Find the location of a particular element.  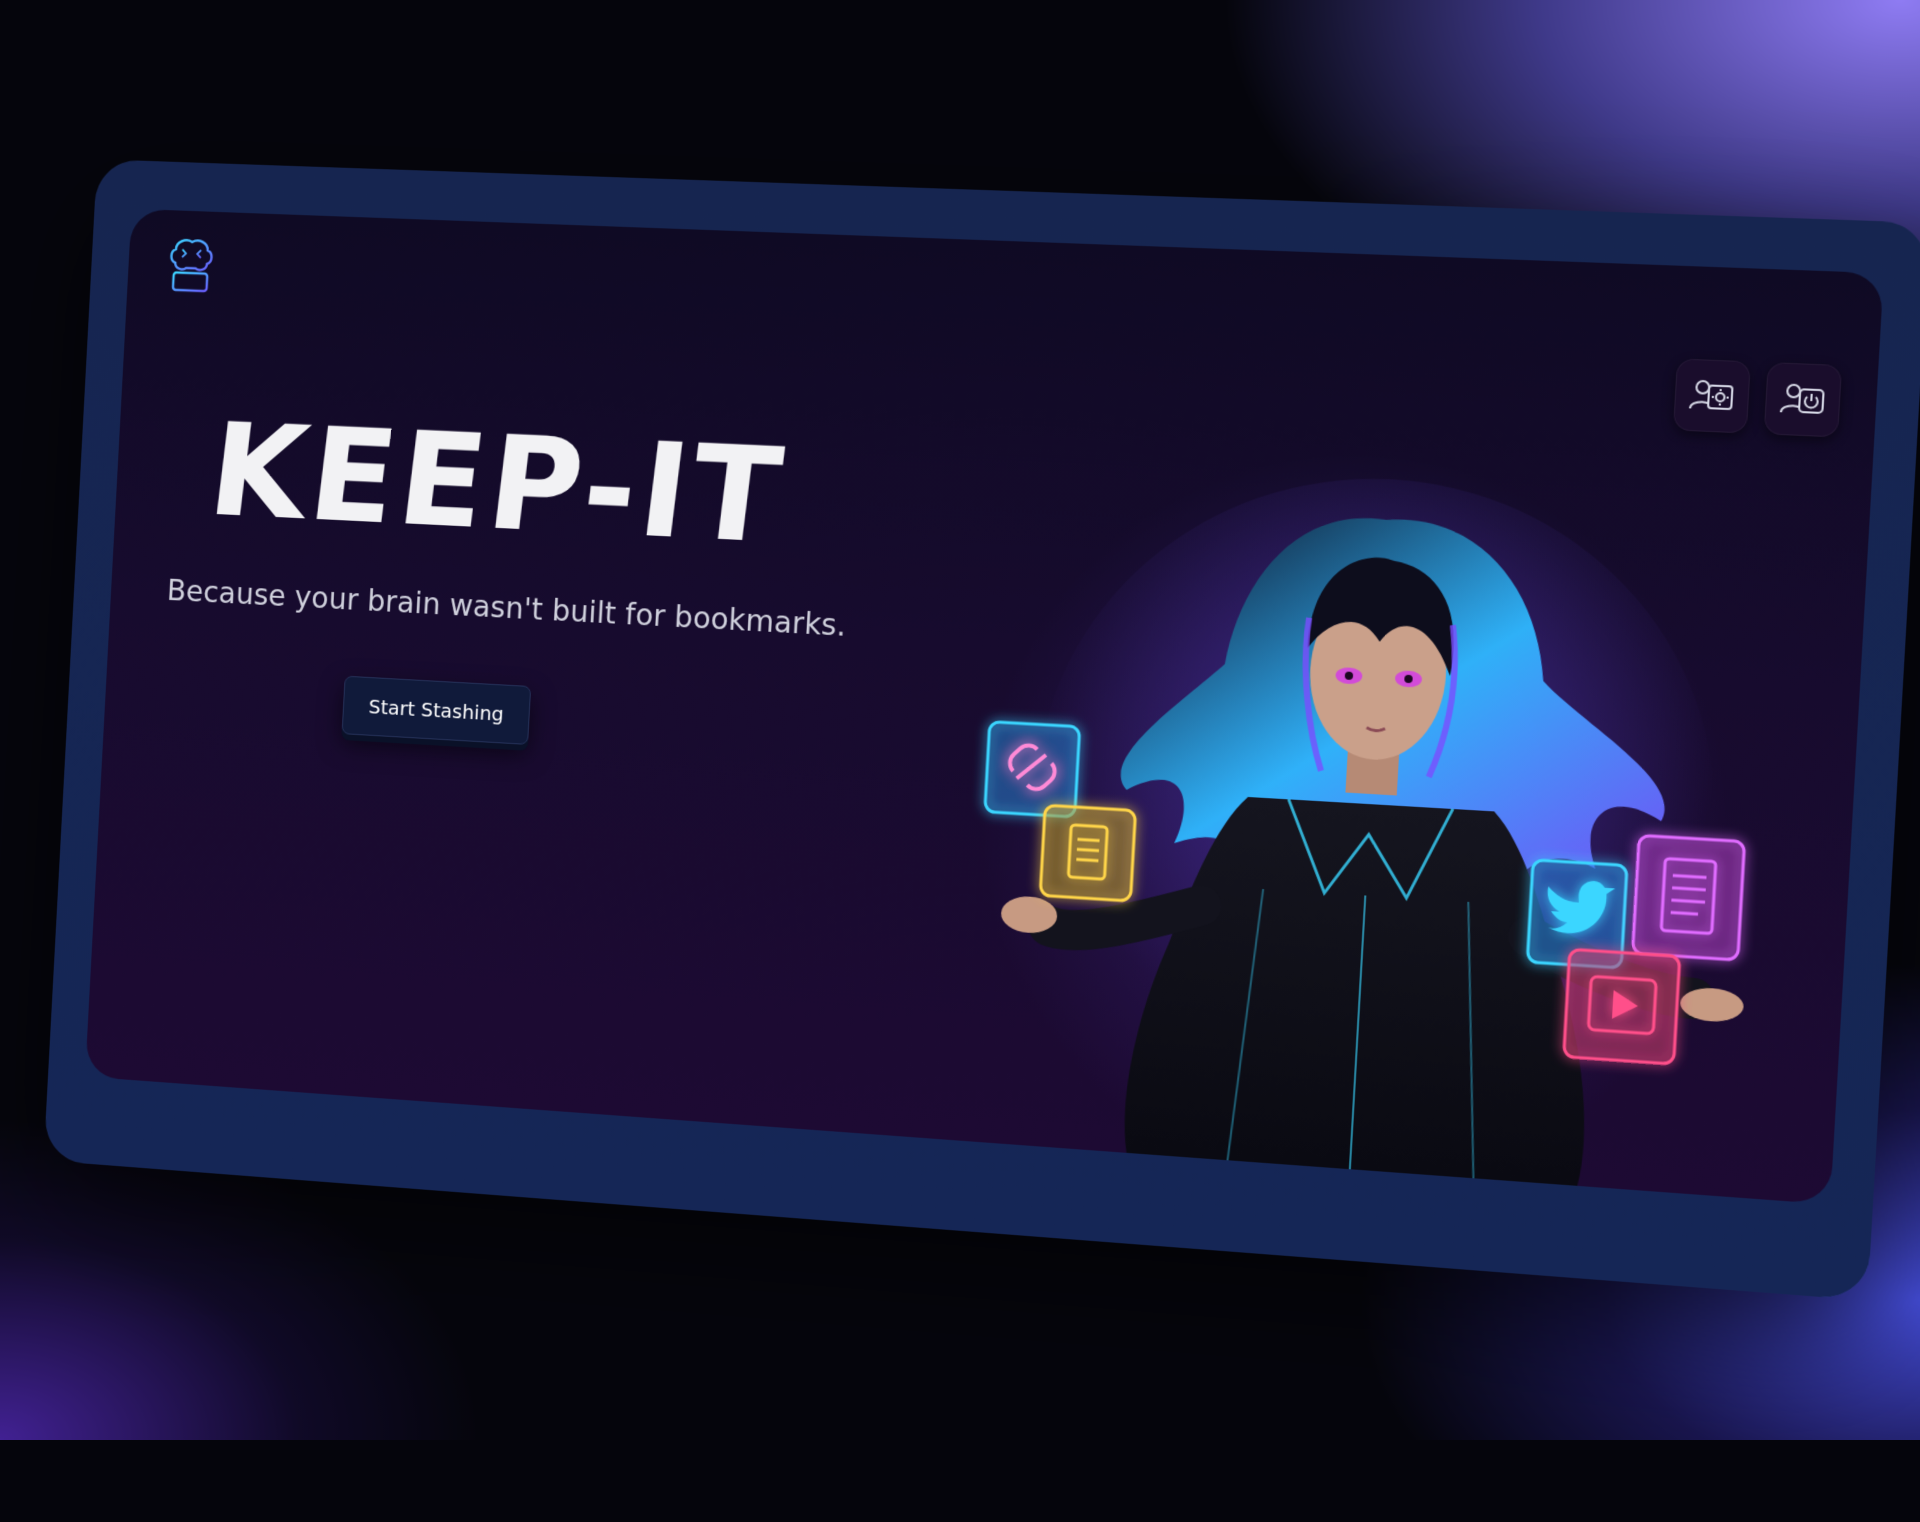

user-settings-icon is located at coordinates (1711, 395).